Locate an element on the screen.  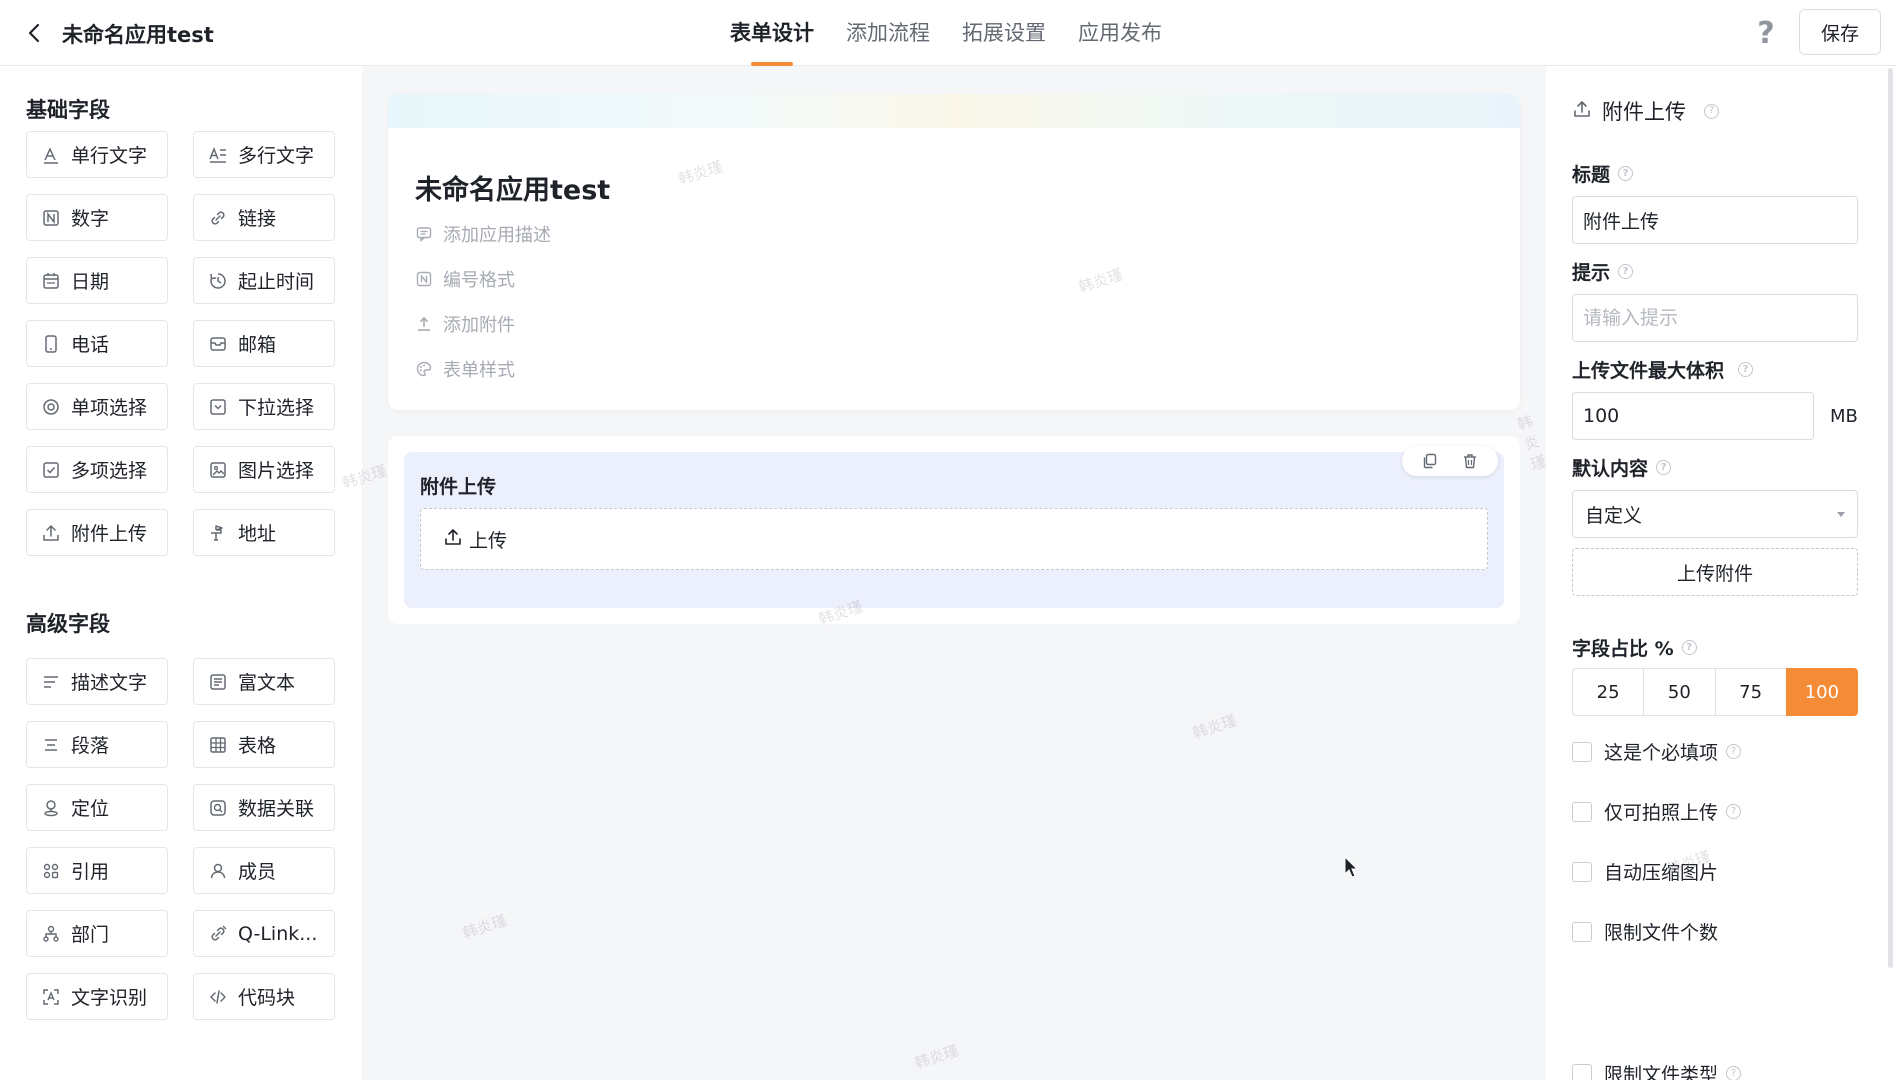
palette-field-checkbox: 多项选择 is located at coordinates (97, 469).